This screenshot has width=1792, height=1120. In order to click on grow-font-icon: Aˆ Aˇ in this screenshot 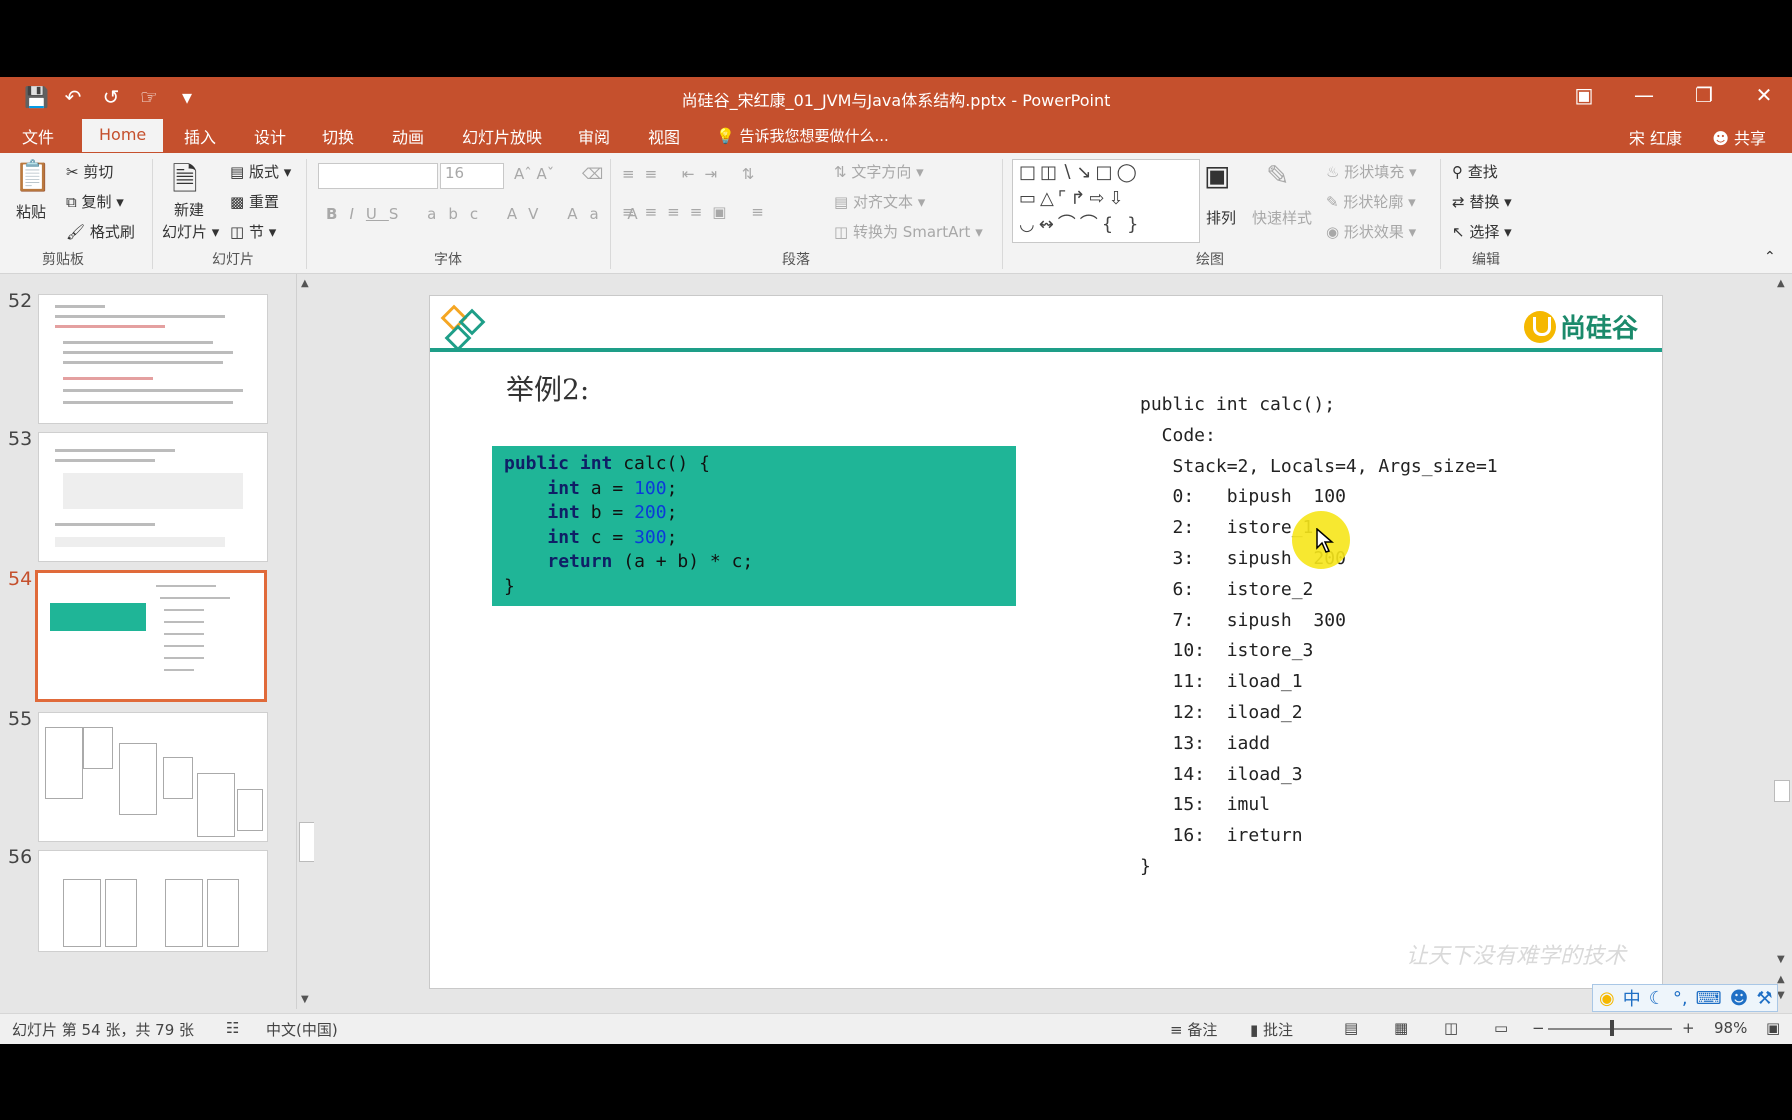, I will do `click(534, 174)`.